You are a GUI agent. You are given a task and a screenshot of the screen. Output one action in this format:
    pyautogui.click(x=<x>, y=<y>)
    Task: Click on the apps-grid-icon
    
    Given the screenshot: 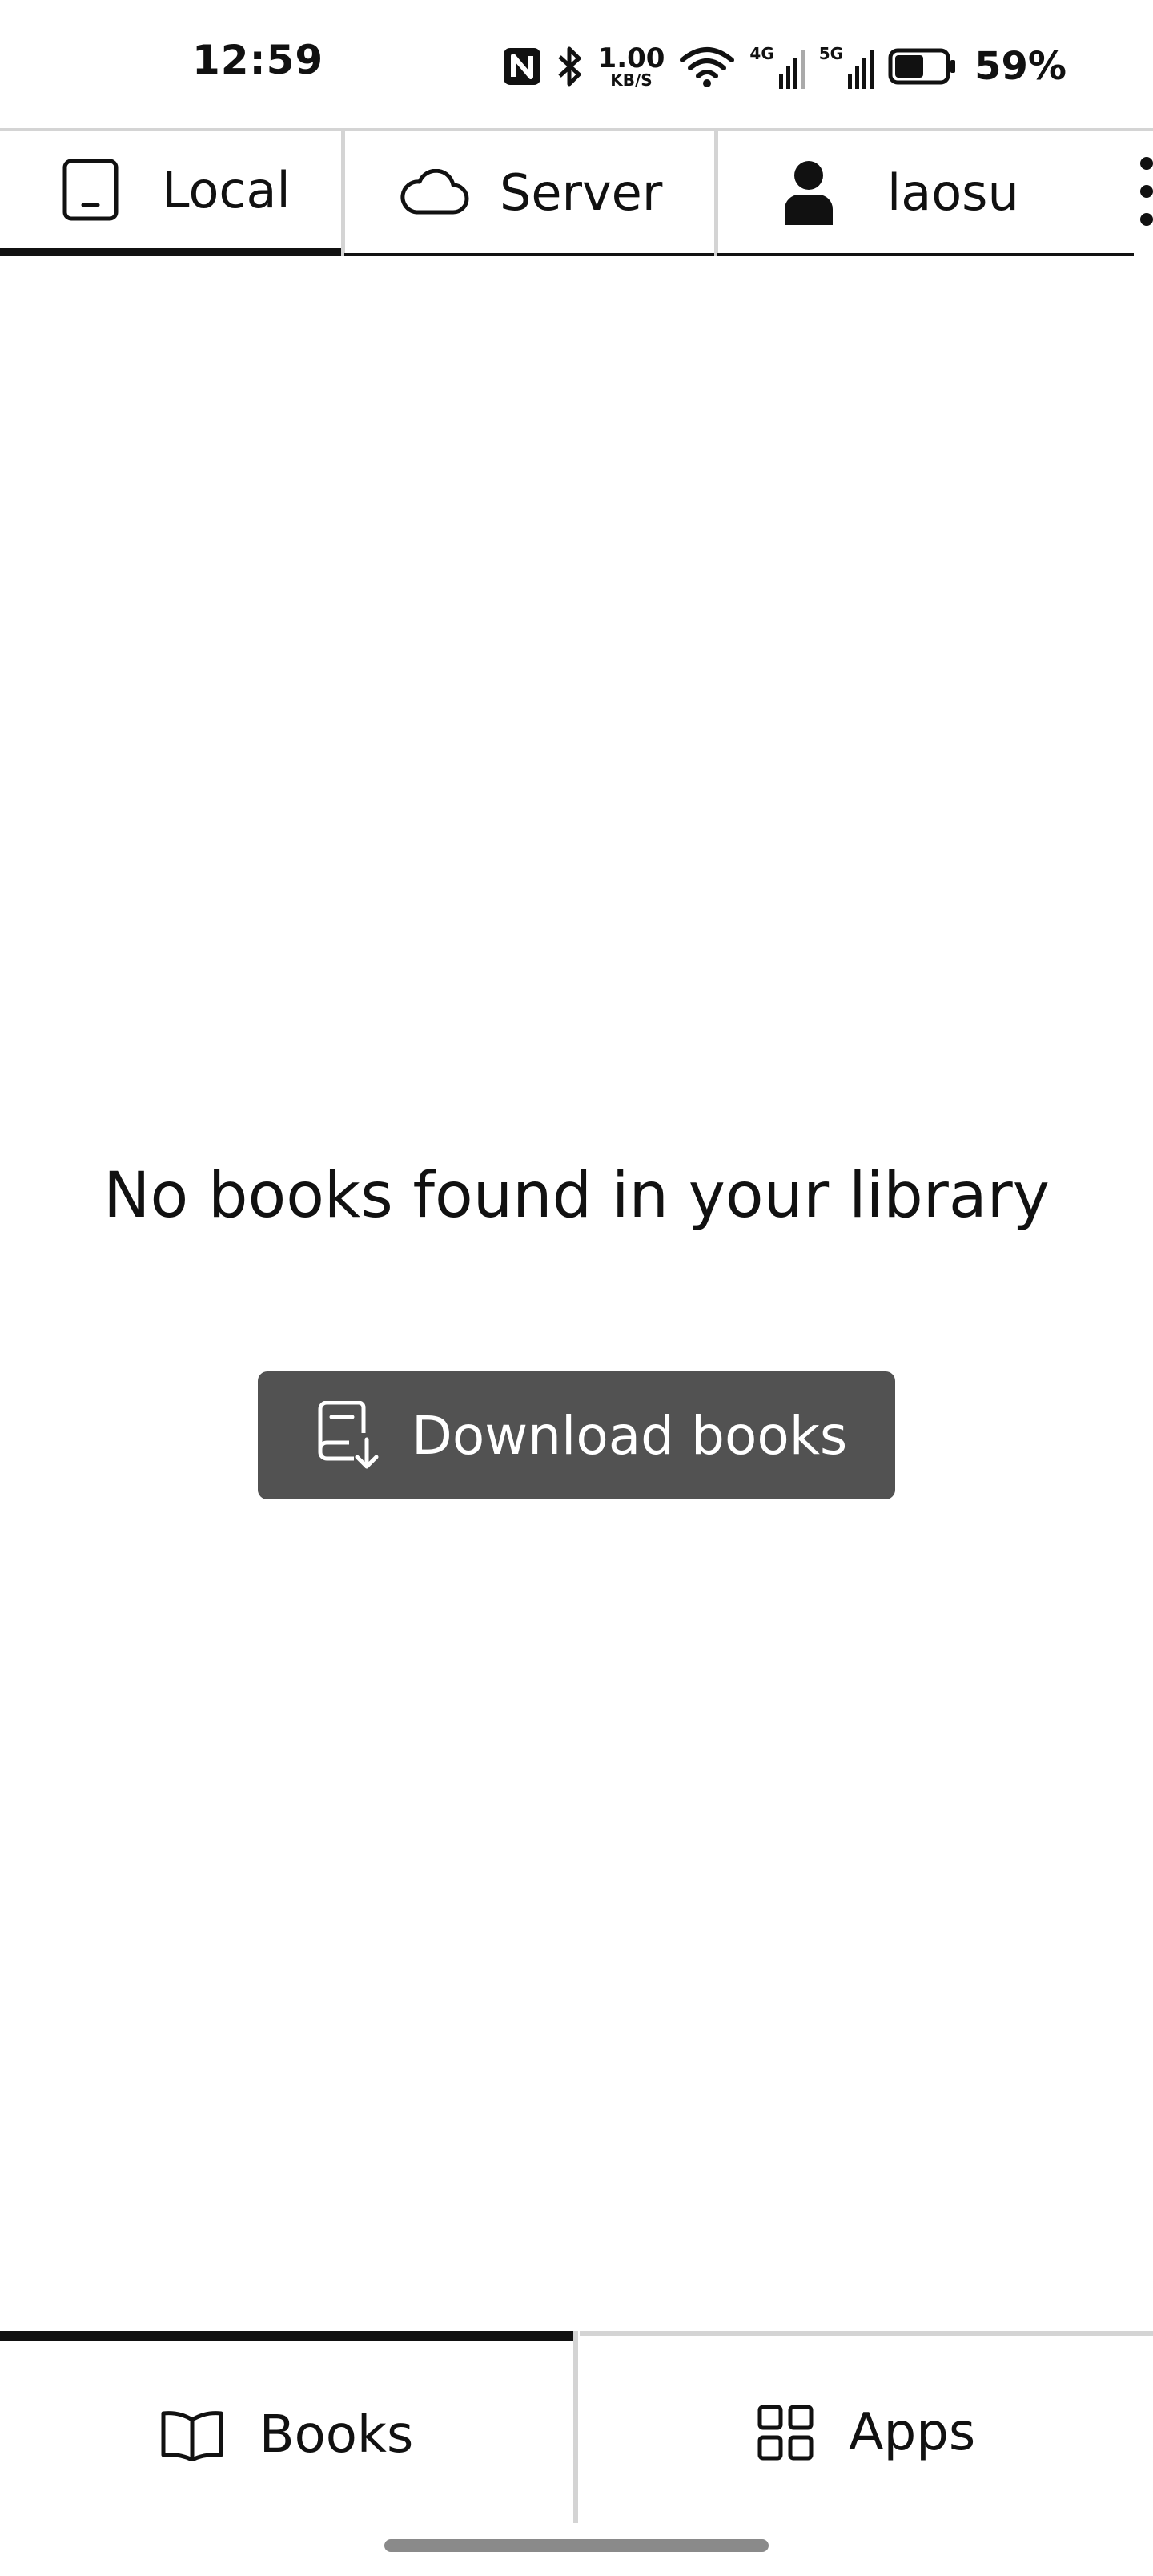 What is the action you would take?
    pyautogui.click(x=786, y=2433)
    